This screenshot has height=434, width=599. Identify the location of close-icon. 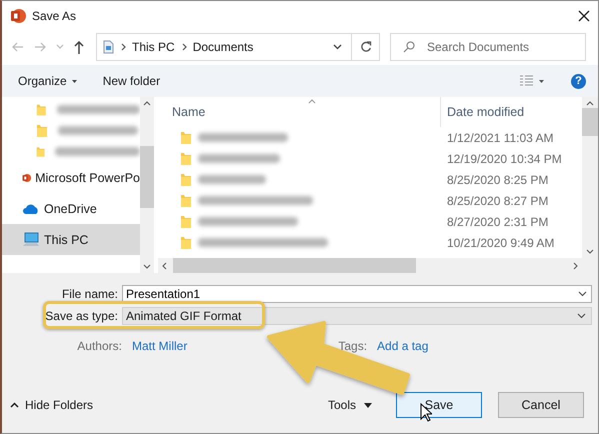
(584, 16).